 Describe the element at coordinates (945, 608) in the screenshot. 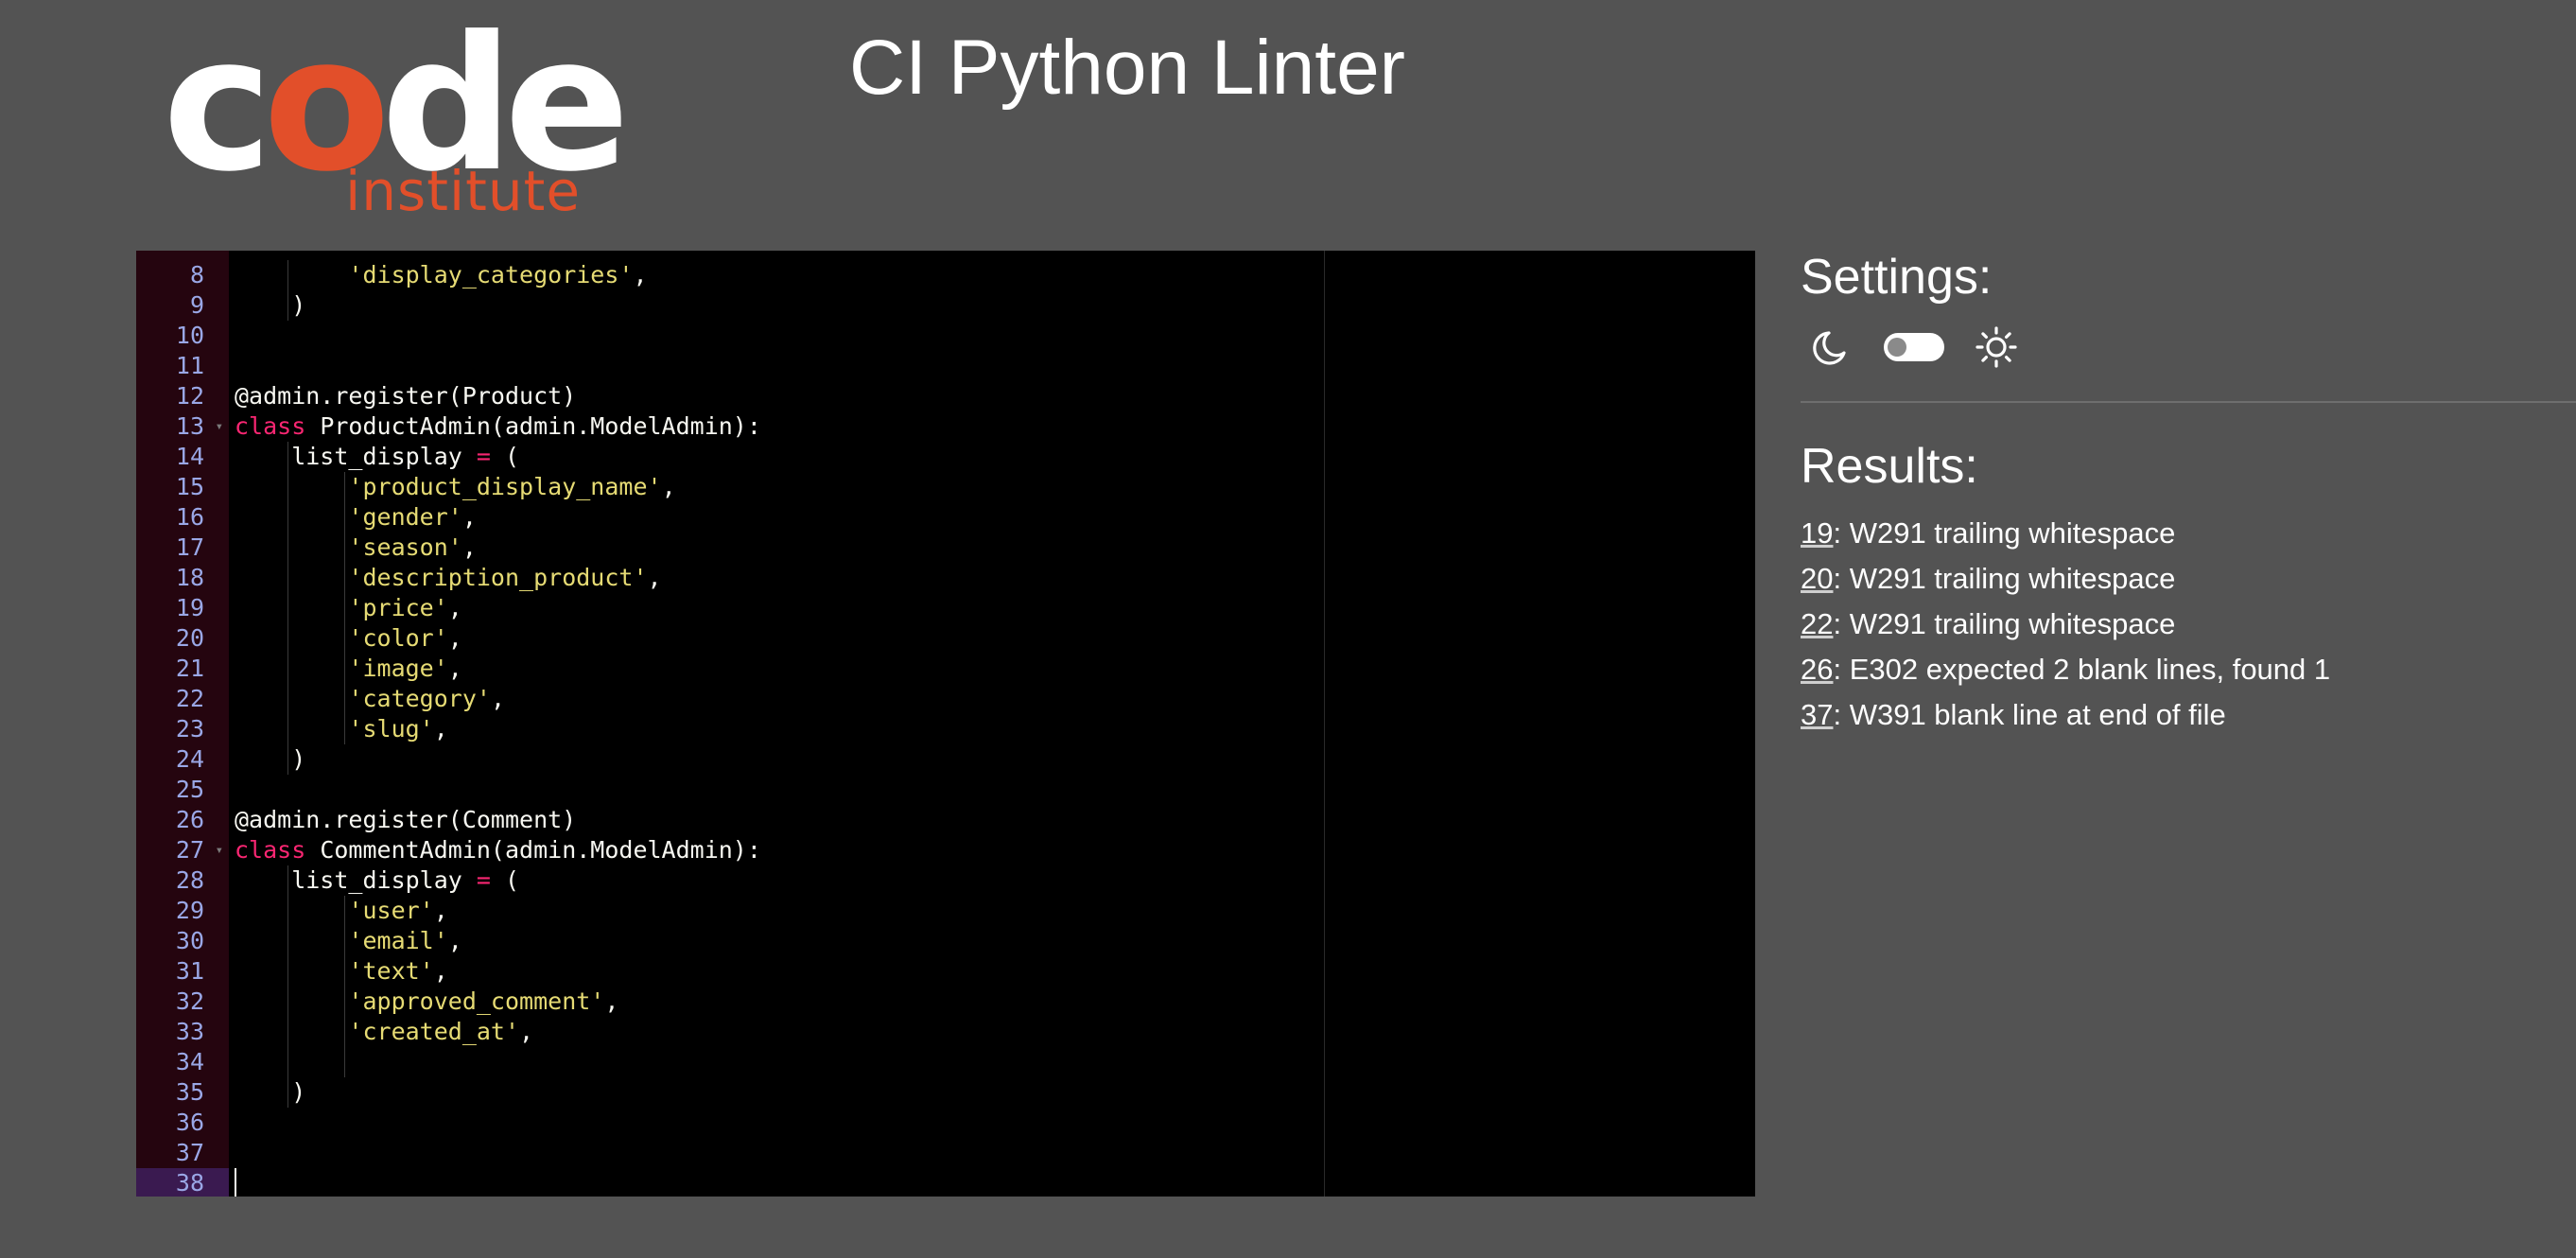

I see `code-line: 19 'price',` at that location.